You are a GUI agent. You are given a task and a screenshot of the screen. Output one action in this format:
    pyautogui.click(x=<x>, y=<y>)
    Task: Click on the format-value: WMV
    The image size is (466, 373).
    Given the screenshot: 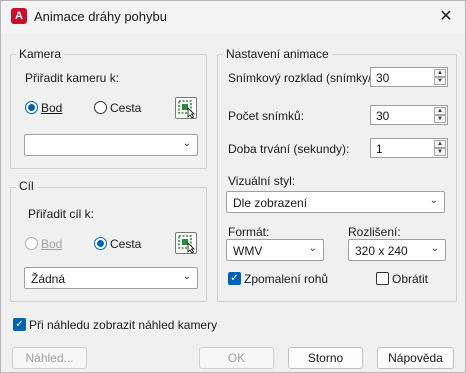 What is the action you would take?
    pyautogui.click(x=248, y=251)
    